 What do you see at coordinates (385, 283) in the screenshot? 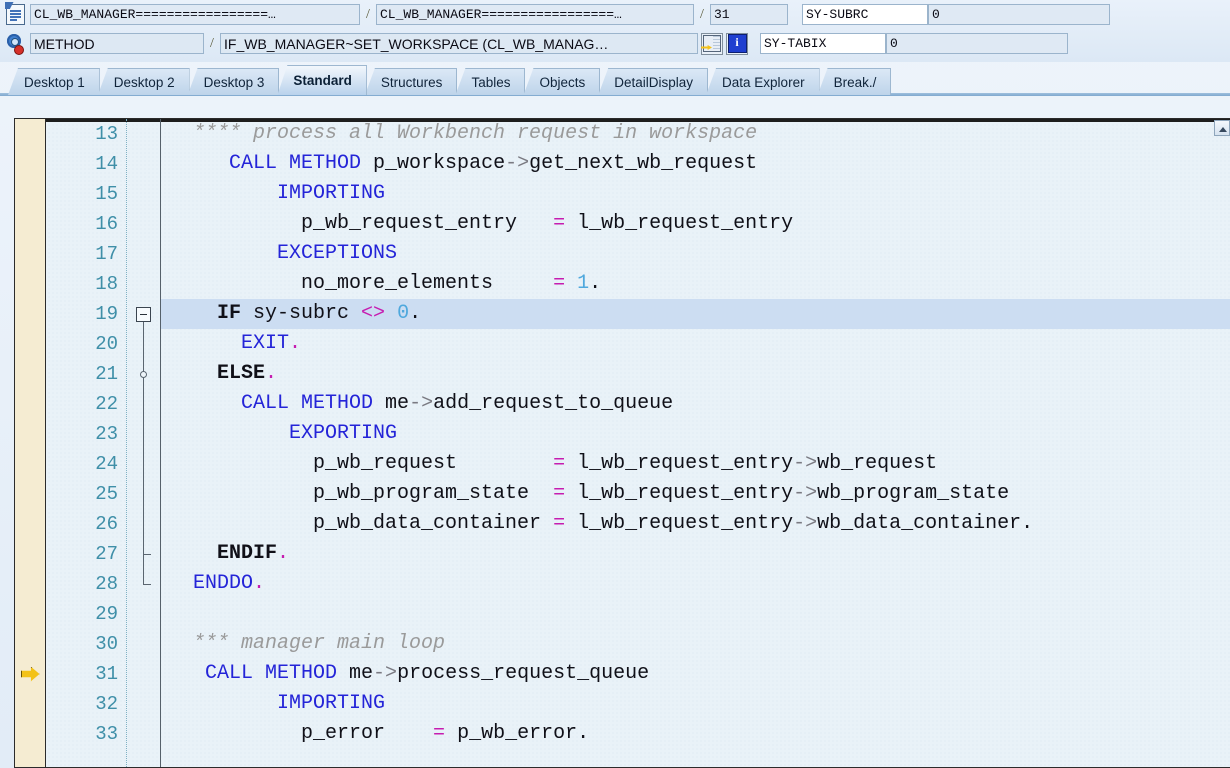
I see `code-line-text: no_more_elements = 1.` at bounding box center [385, 283].